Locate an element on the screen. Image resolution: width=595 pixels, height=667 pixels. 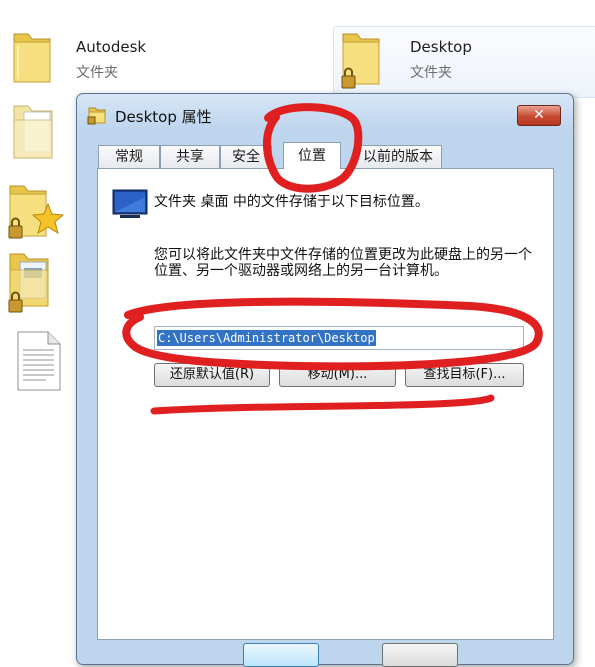
tab-location: 位置 is located at coordinates (312, 155).